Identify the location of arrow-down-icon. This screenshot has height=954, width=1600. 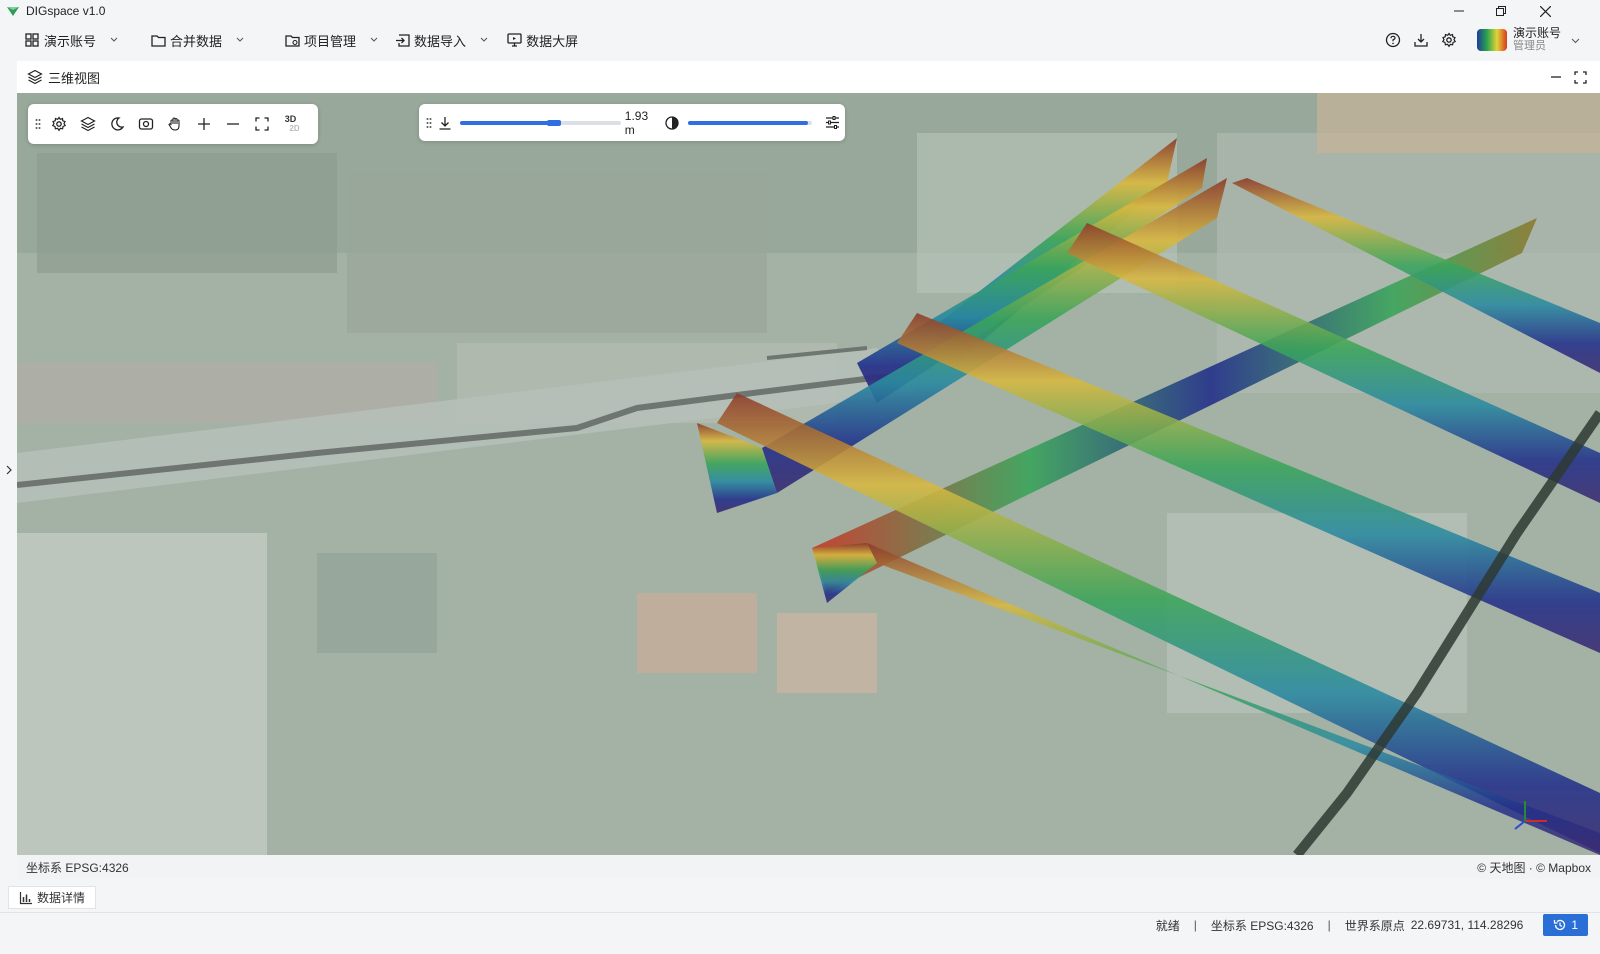
(445, 123).